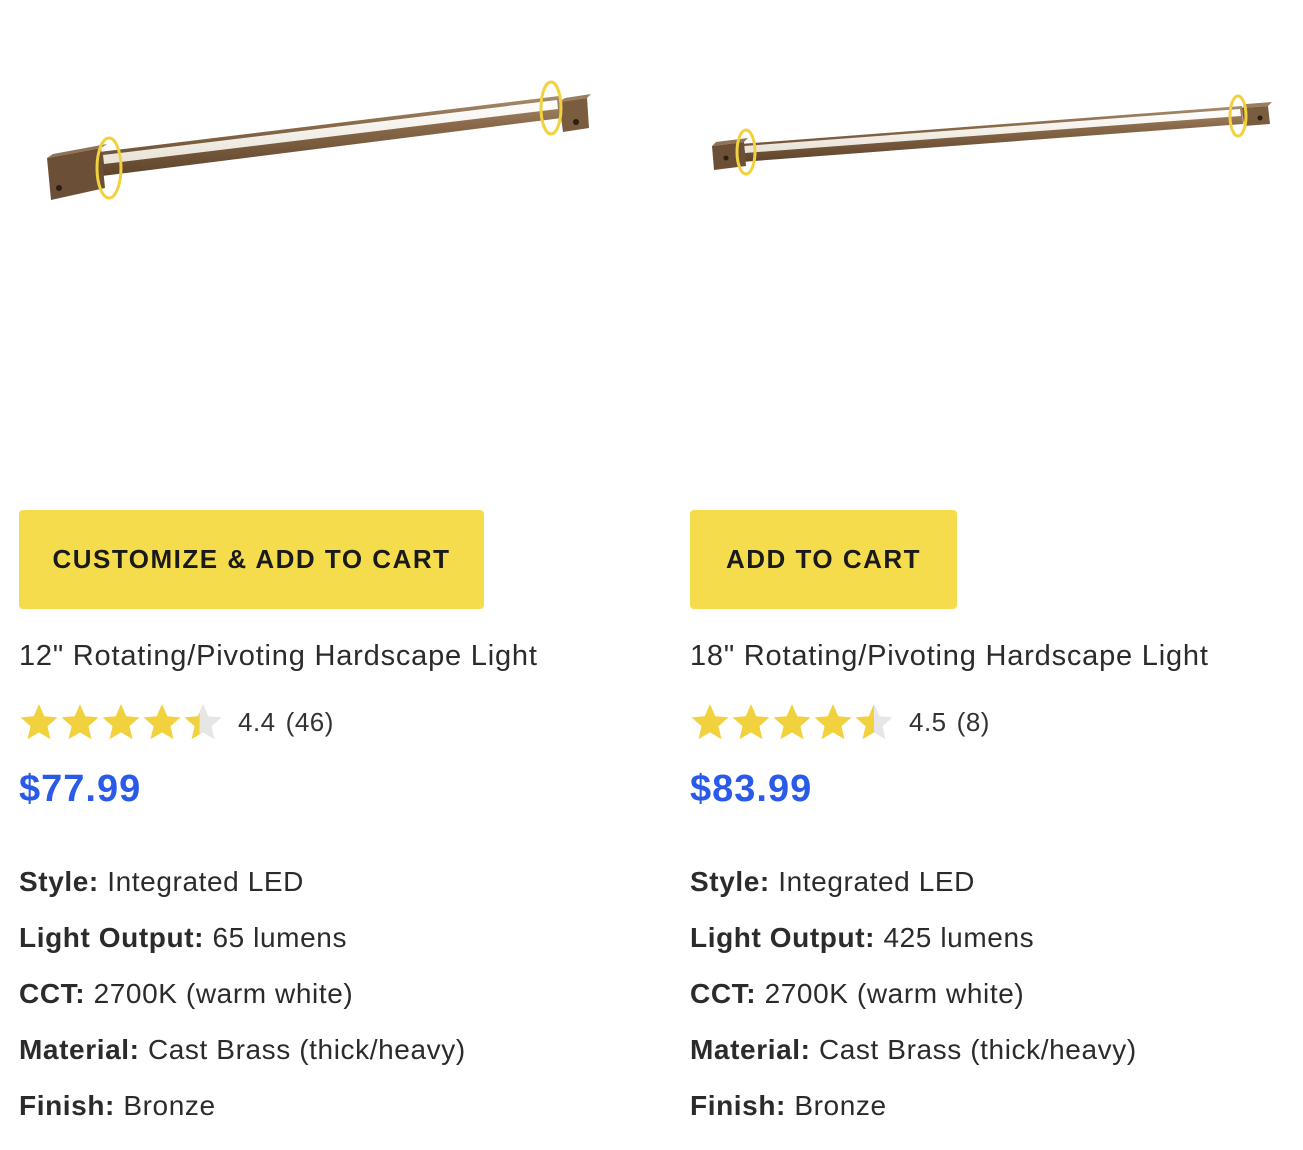  I want to click on rating-value: 4.4, so click(257, 721).